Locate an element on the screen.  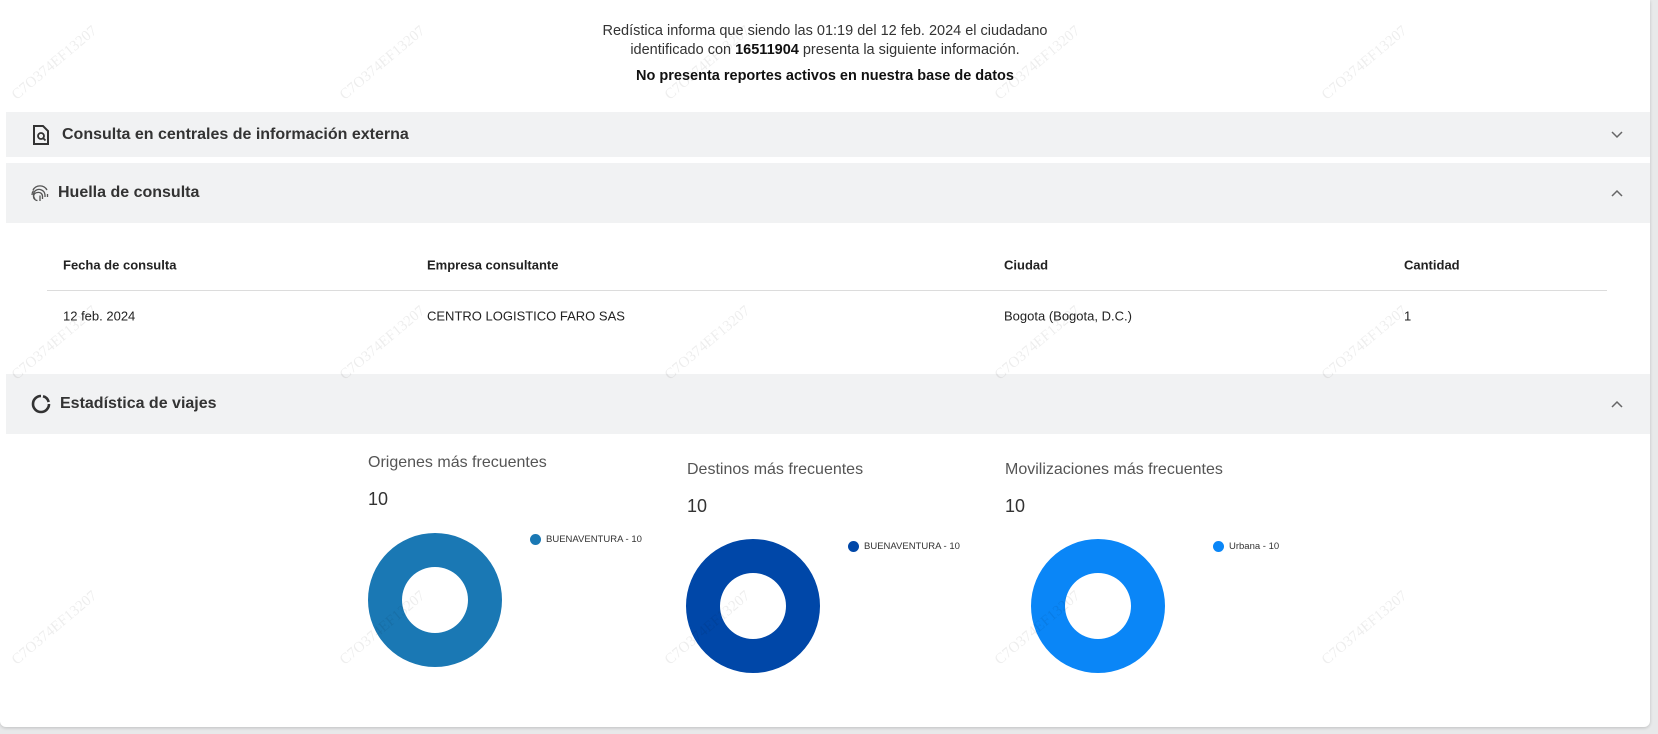
legend-label: Urbana - 10 is located at coordinates (1254, 546).